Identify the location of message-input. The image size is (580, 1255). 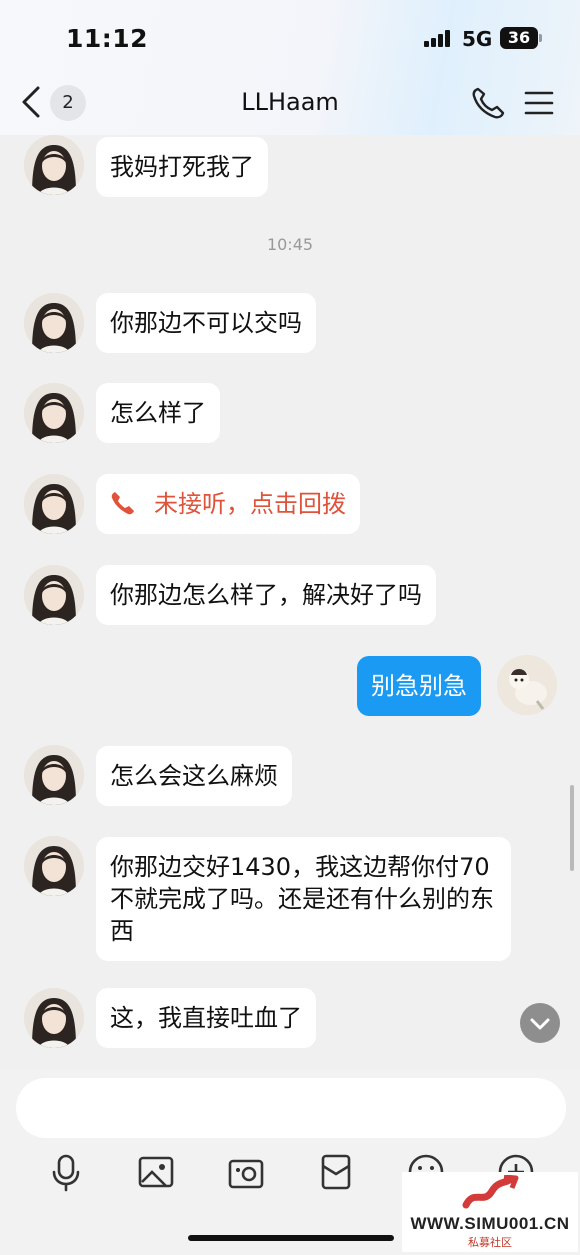
(291, 1108).